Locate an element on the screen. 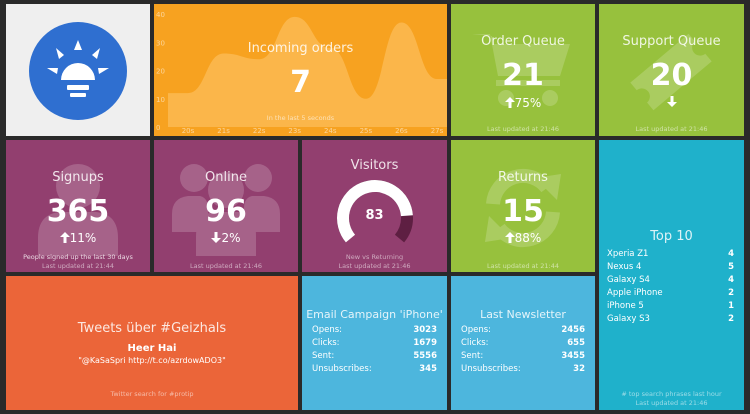 Image resolution: width=750 pixels, height=414 pixels. newsletter-stat: Clicks: 655 is located at coordinates (523, 343).